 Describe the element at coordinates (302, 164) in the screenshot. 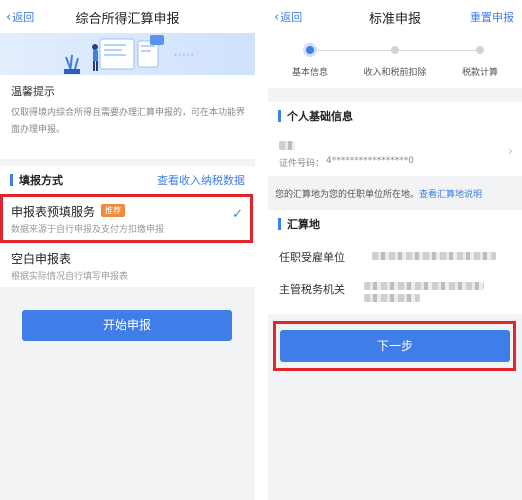

I see `id-label: 证件号码：` at that location.